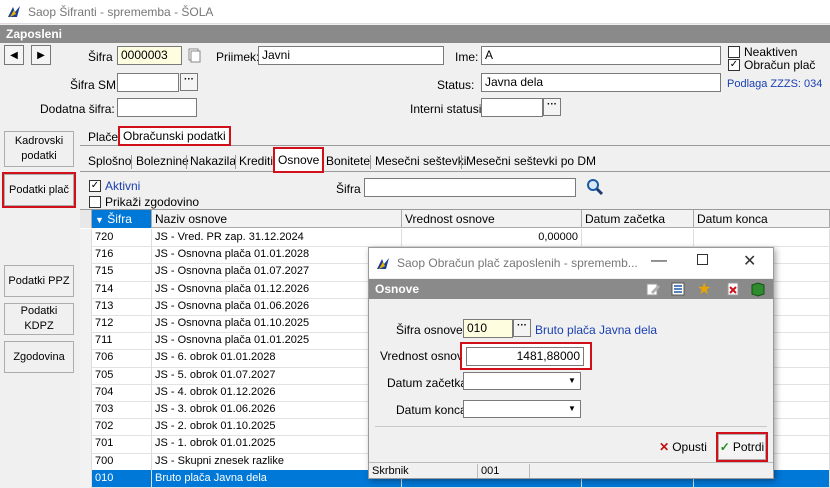 The width and height of the screenshot is (830, 488). I want to click on datum-konca-combo: ▼, so click(522, 409).